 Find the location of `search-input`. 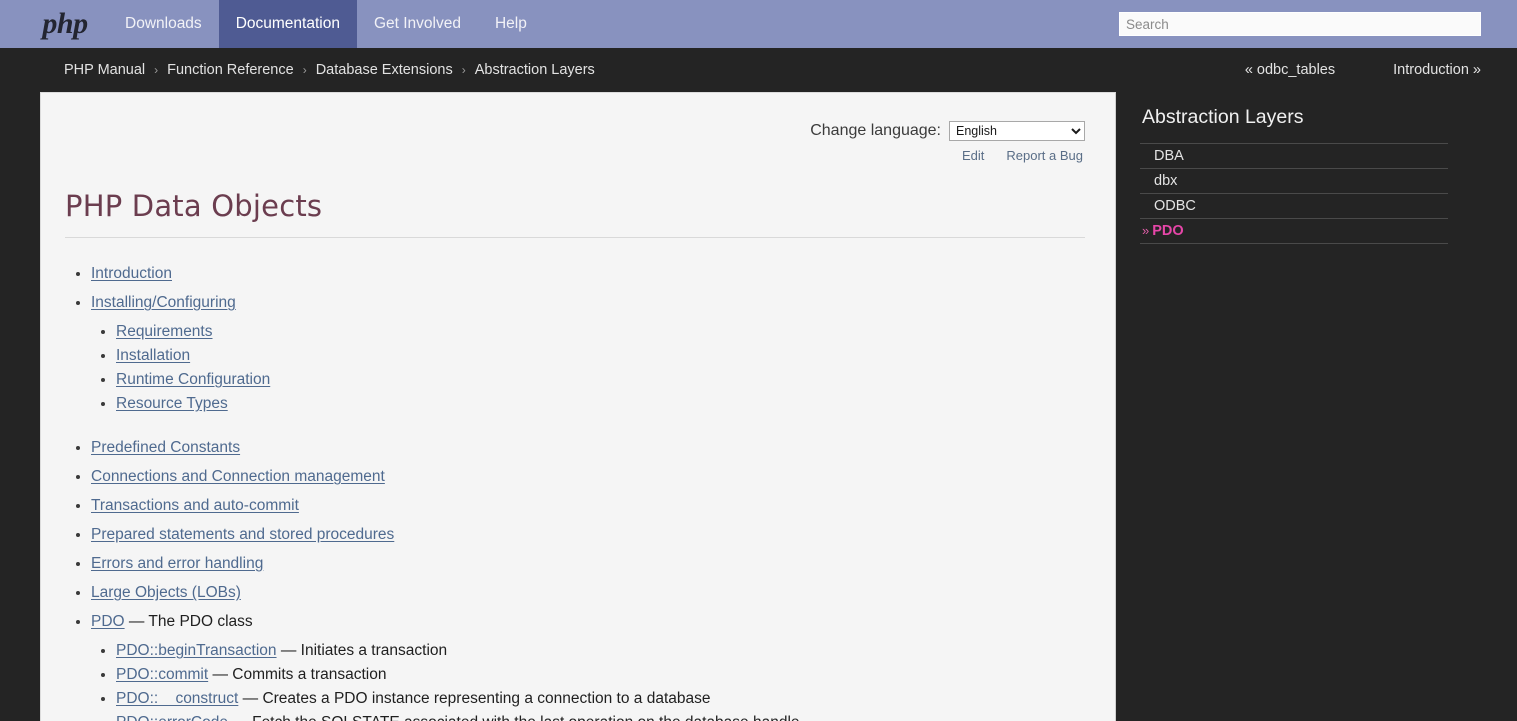

search-input is located at coordinates (1300, 24).